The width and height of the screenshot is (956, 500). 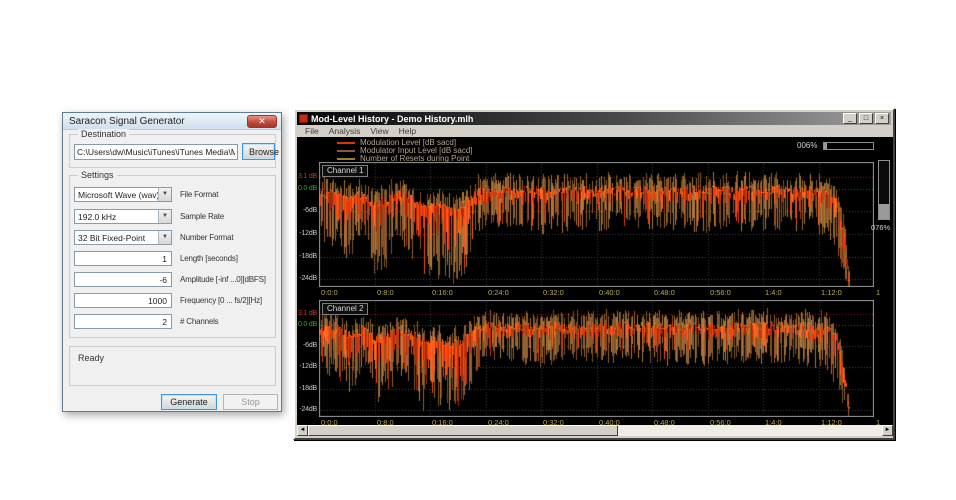 What do you see at coordinates (379, 131) in the screenshot?
I see `menu-view: View` at bounding box center [379, 131].